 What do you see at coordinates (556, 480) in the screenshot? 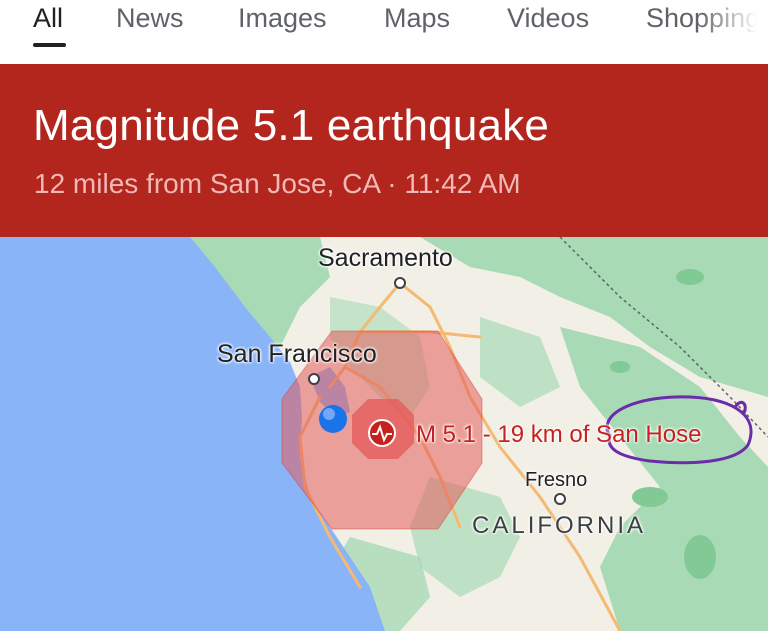
I see `fresno-label: Fresno` at bounding box center [556, 480].